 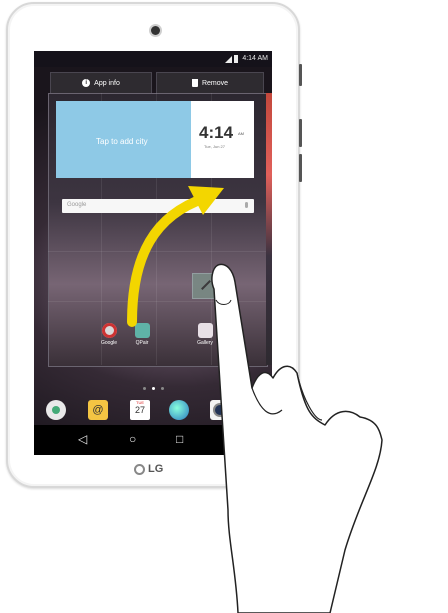 What do you see at coordinates (168, 260) in the screenshot?
I see `drag-arrow-shaft` at bounding box center [168, 260].